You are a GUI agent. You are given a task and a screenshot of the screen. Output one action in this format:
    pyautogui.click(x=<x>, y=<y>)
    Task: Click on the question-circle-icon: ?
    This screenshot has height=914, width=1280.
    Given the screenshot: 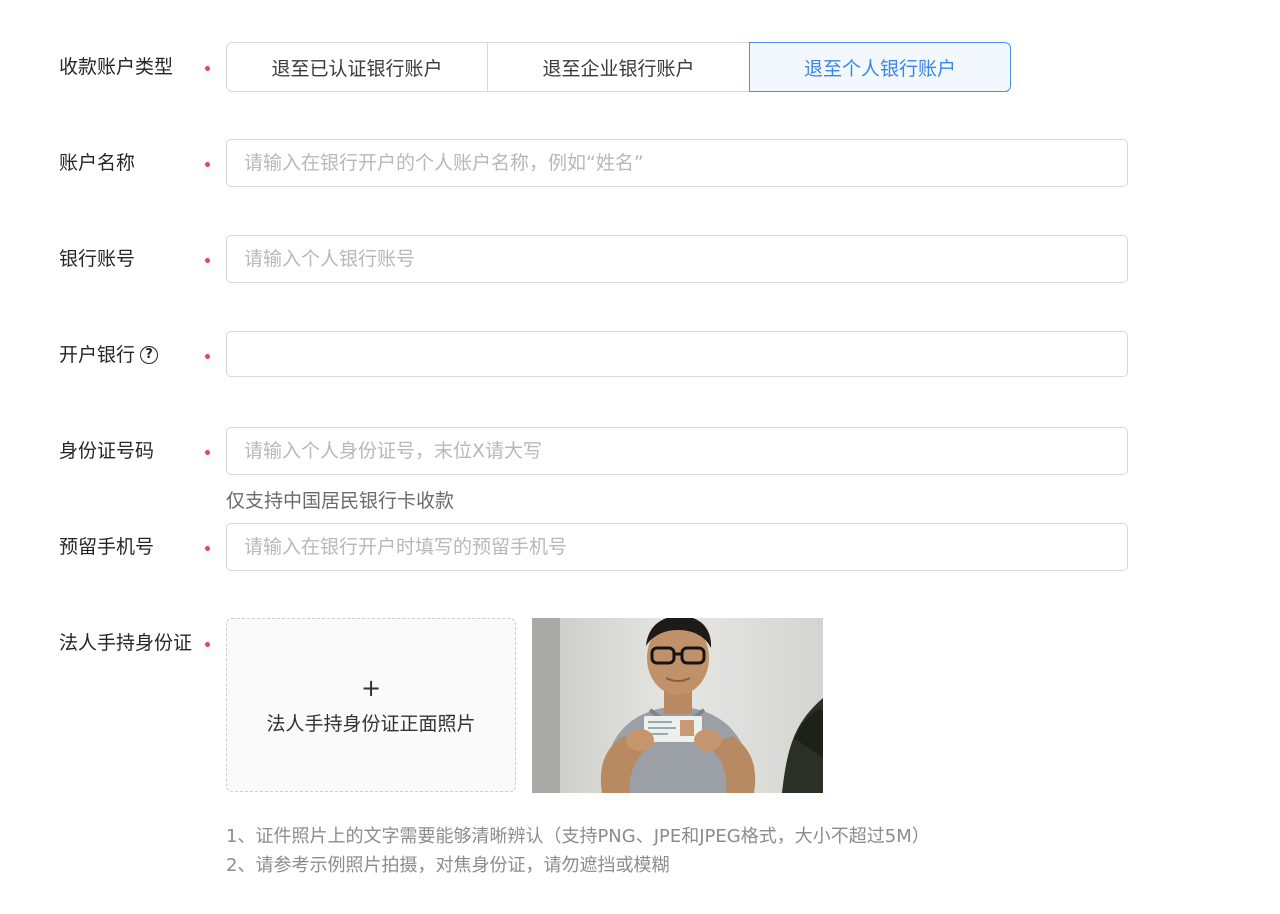 What is the action you would take?
    pyautogui.click(x=149, y=355)
    